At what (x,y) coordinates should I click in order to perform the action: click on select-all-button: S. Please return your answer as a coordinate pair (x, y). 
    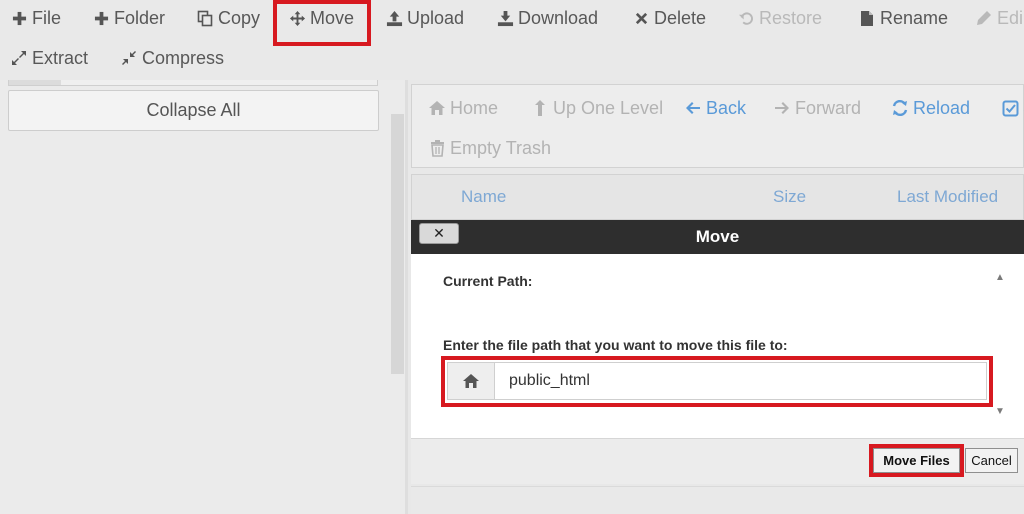
    Looking at the image, I should click on (1012, 108).